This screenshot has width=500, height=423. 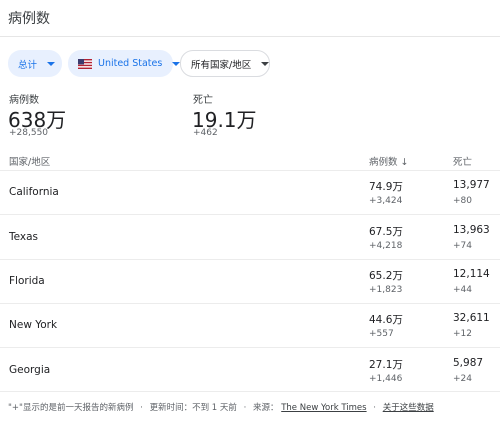 What do you see at coordinates (28, 65) in the screenshot?
I see `total-filter-label: 总计` at bounding box center [28, 65].